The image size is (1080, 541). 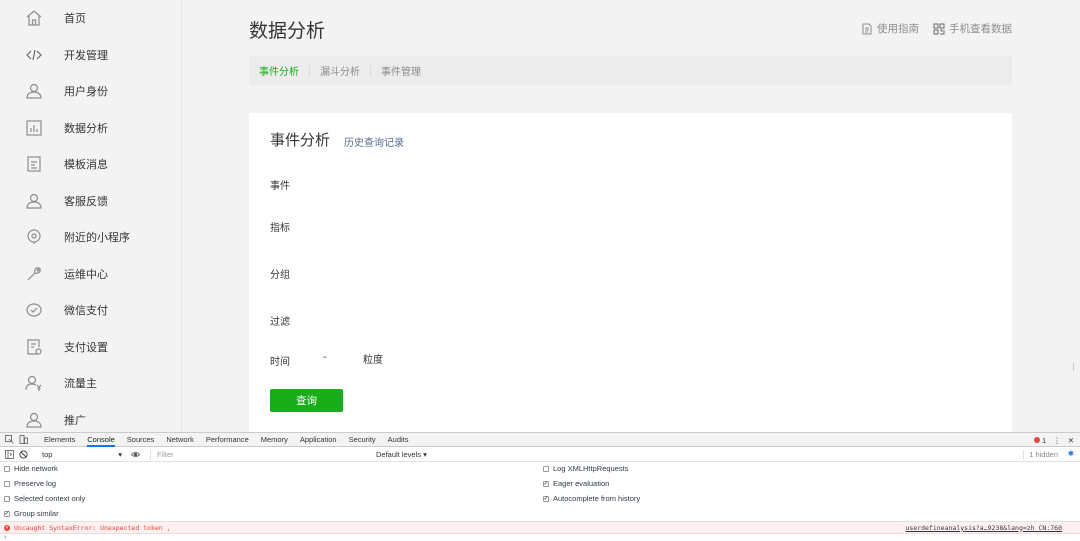 I want to click on close-icon: ✕, so click(x=1071, y=440).